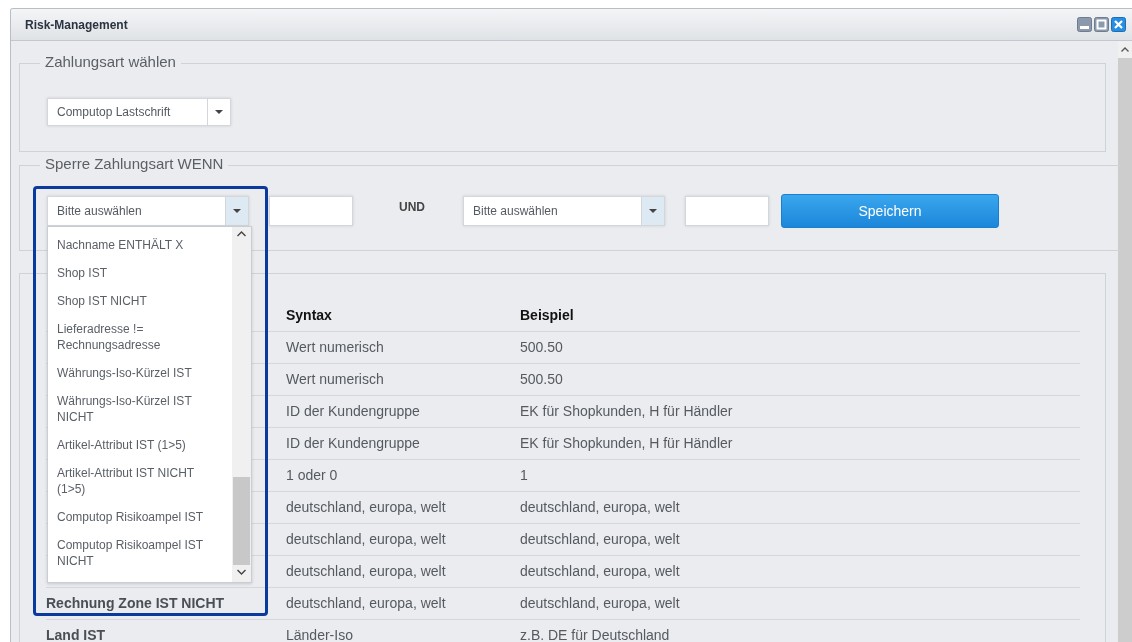 The width and height of the screenshot is (1132, 642). What do you see at coordinates (76, 24) in the screenshot?
I see `window-title: Risk-Management` at bounding box center [76, 24].